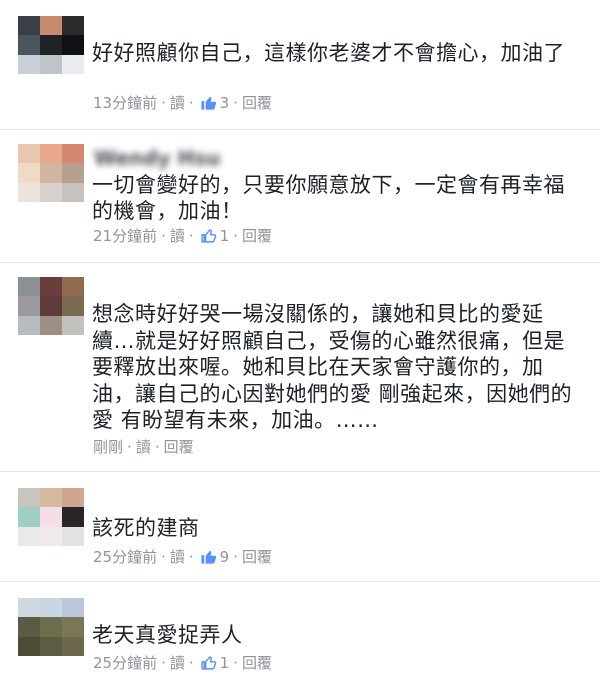 Image resolution: width=600 pixels, height=679 pixels. I want to click on comment-meta: 21分鐘前 · 讀 · 1 · 回覆, so click(182, 235).